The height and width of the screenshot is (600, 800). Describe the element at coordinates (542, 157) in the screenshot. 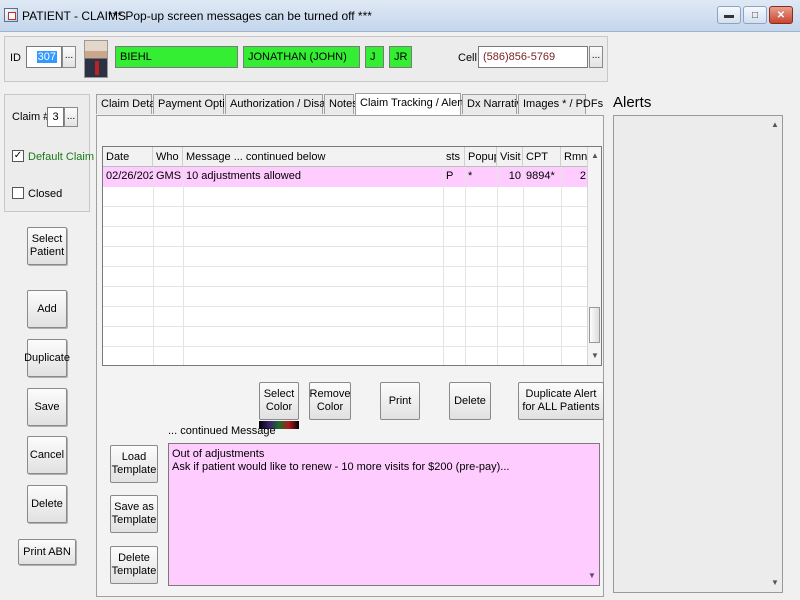

I see `column-header-cpt: CPT` at that location.